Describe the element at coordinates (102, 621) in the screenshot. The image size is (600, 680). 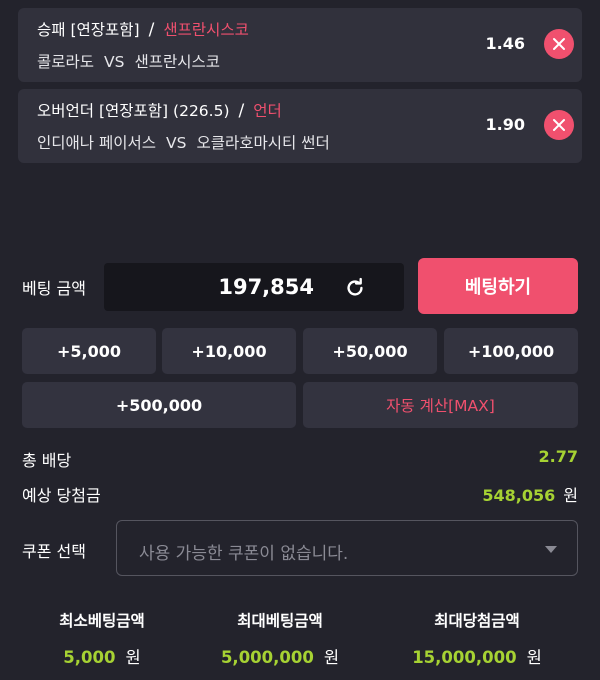
I see `limit-label: 최소베팅금액` at that location.